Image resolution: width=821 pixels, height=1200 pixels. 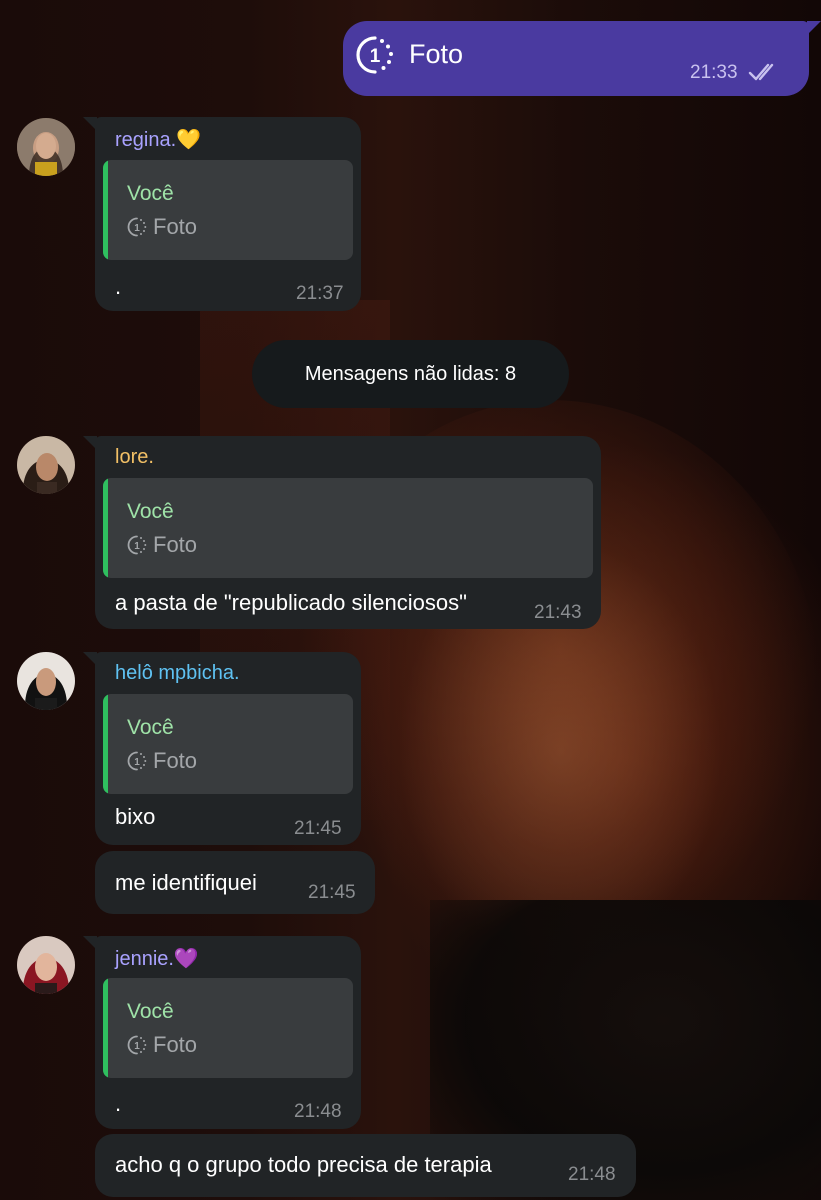 I want to click on avatar-helo, so click(x=46, y=681).